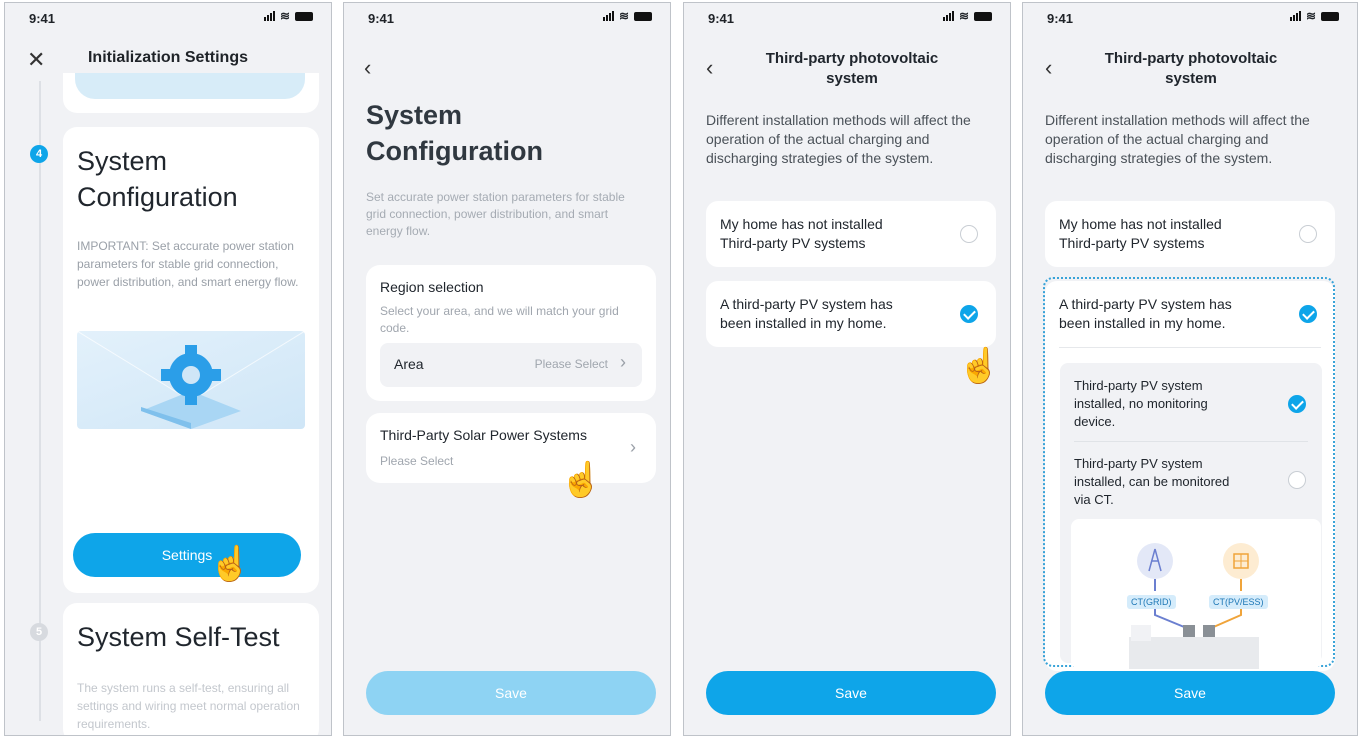 The width and height of the screenshot is (1362, 740). What do you see at coordinates (414, 115) in the screenshot?
I see `page-title-line1: System` at bounding box center [414, 115].